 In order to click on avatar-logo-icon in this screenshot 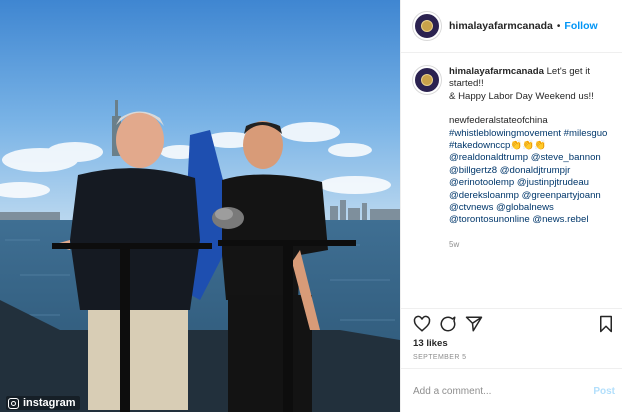, I will do `click(427, 26)`.